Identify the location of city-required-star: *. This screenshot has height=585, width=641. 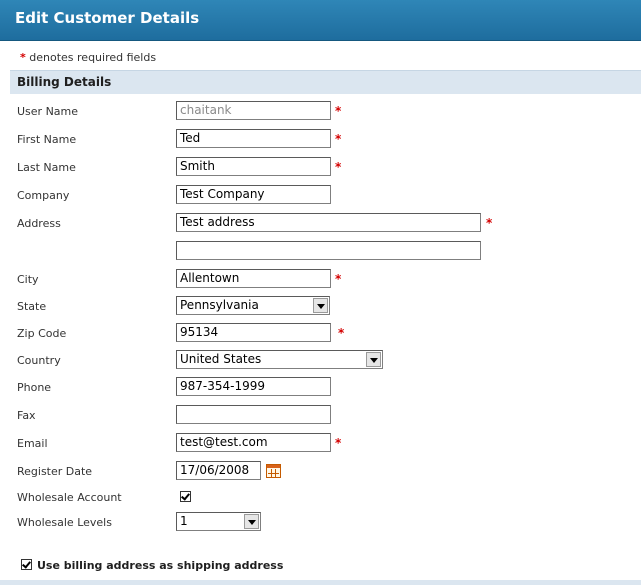
(338, 279).